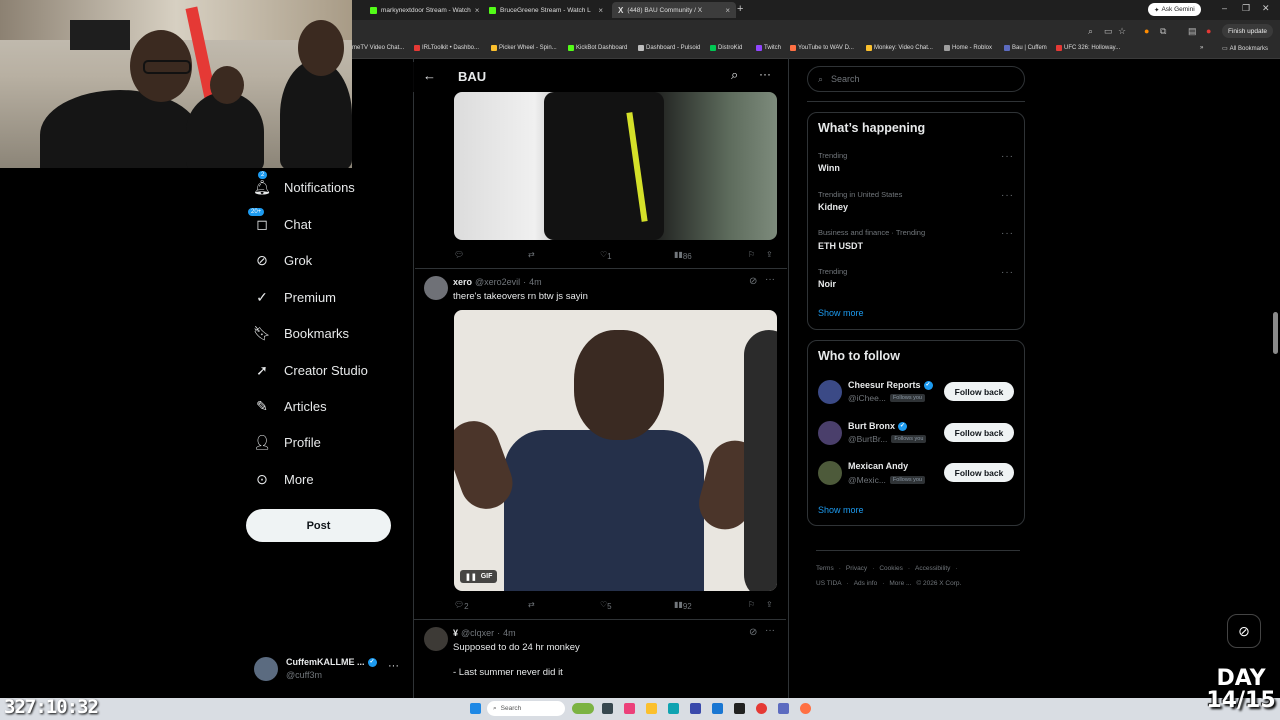 This screenshot has width=1280, height=720. Describe the element at coordinates (783, 708) in the screenshot. I see `discord-icon` at that location.